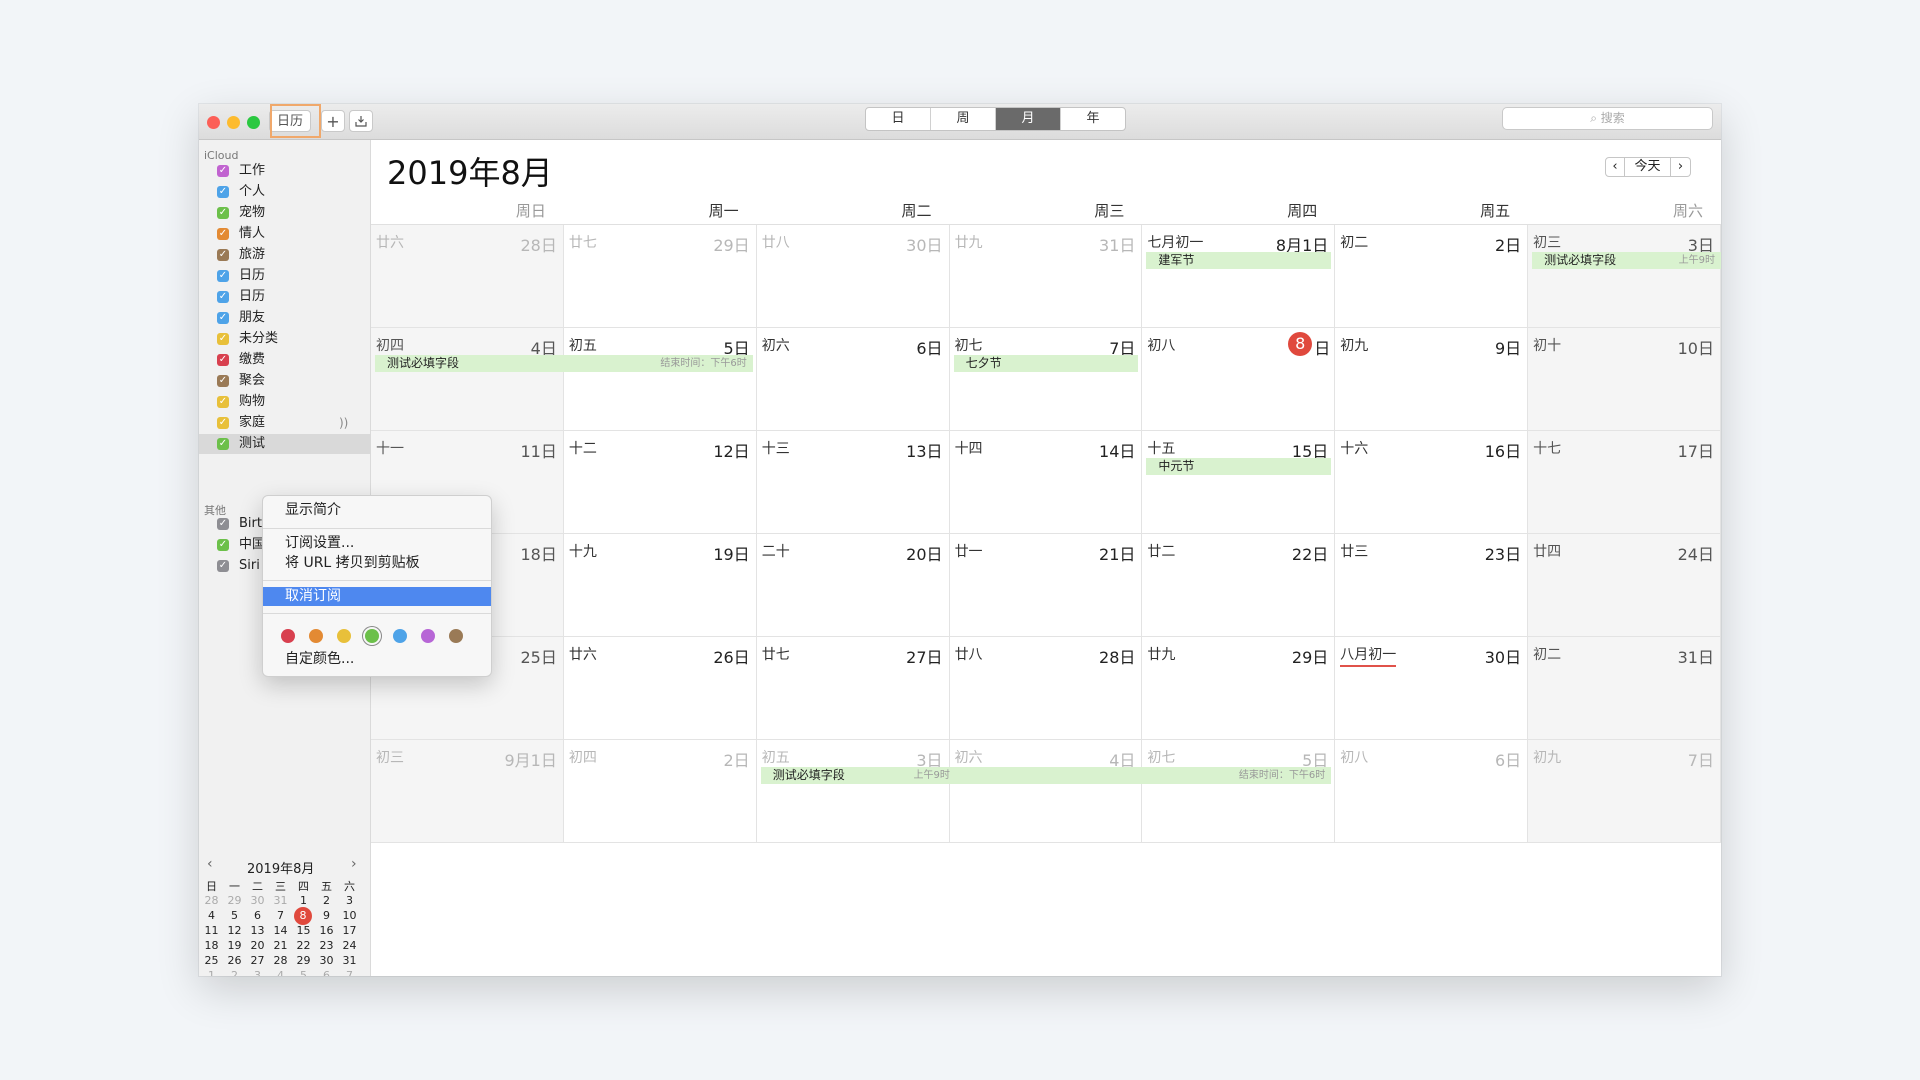 Image resolution: width=1920 pixels, height=1080 pixels. Describe the element at coordinates (1239, 466) in the screenshot. I see `event-bar: 中元节` at that location.